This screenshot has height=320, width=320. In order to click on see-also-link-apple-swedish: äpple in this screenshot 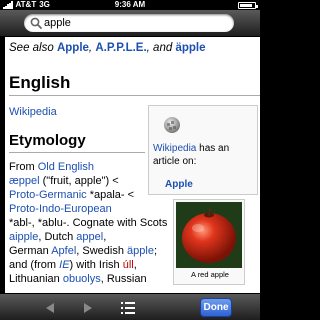, I will do `click(190, 48)`.